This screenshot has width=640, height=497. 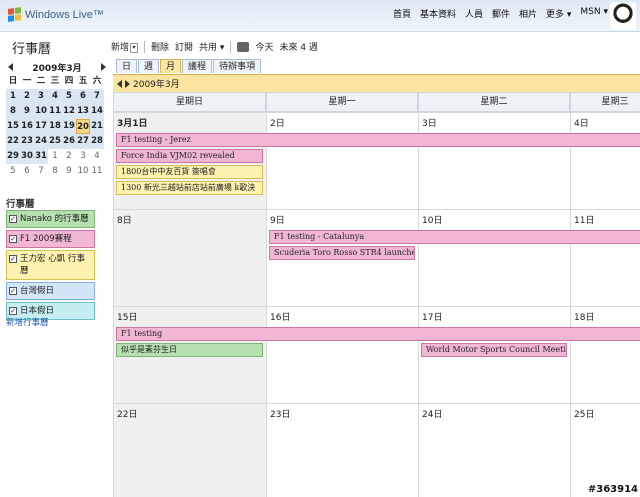 I want to click on share-button: 共用 ▾, so click(x=211, y=46).